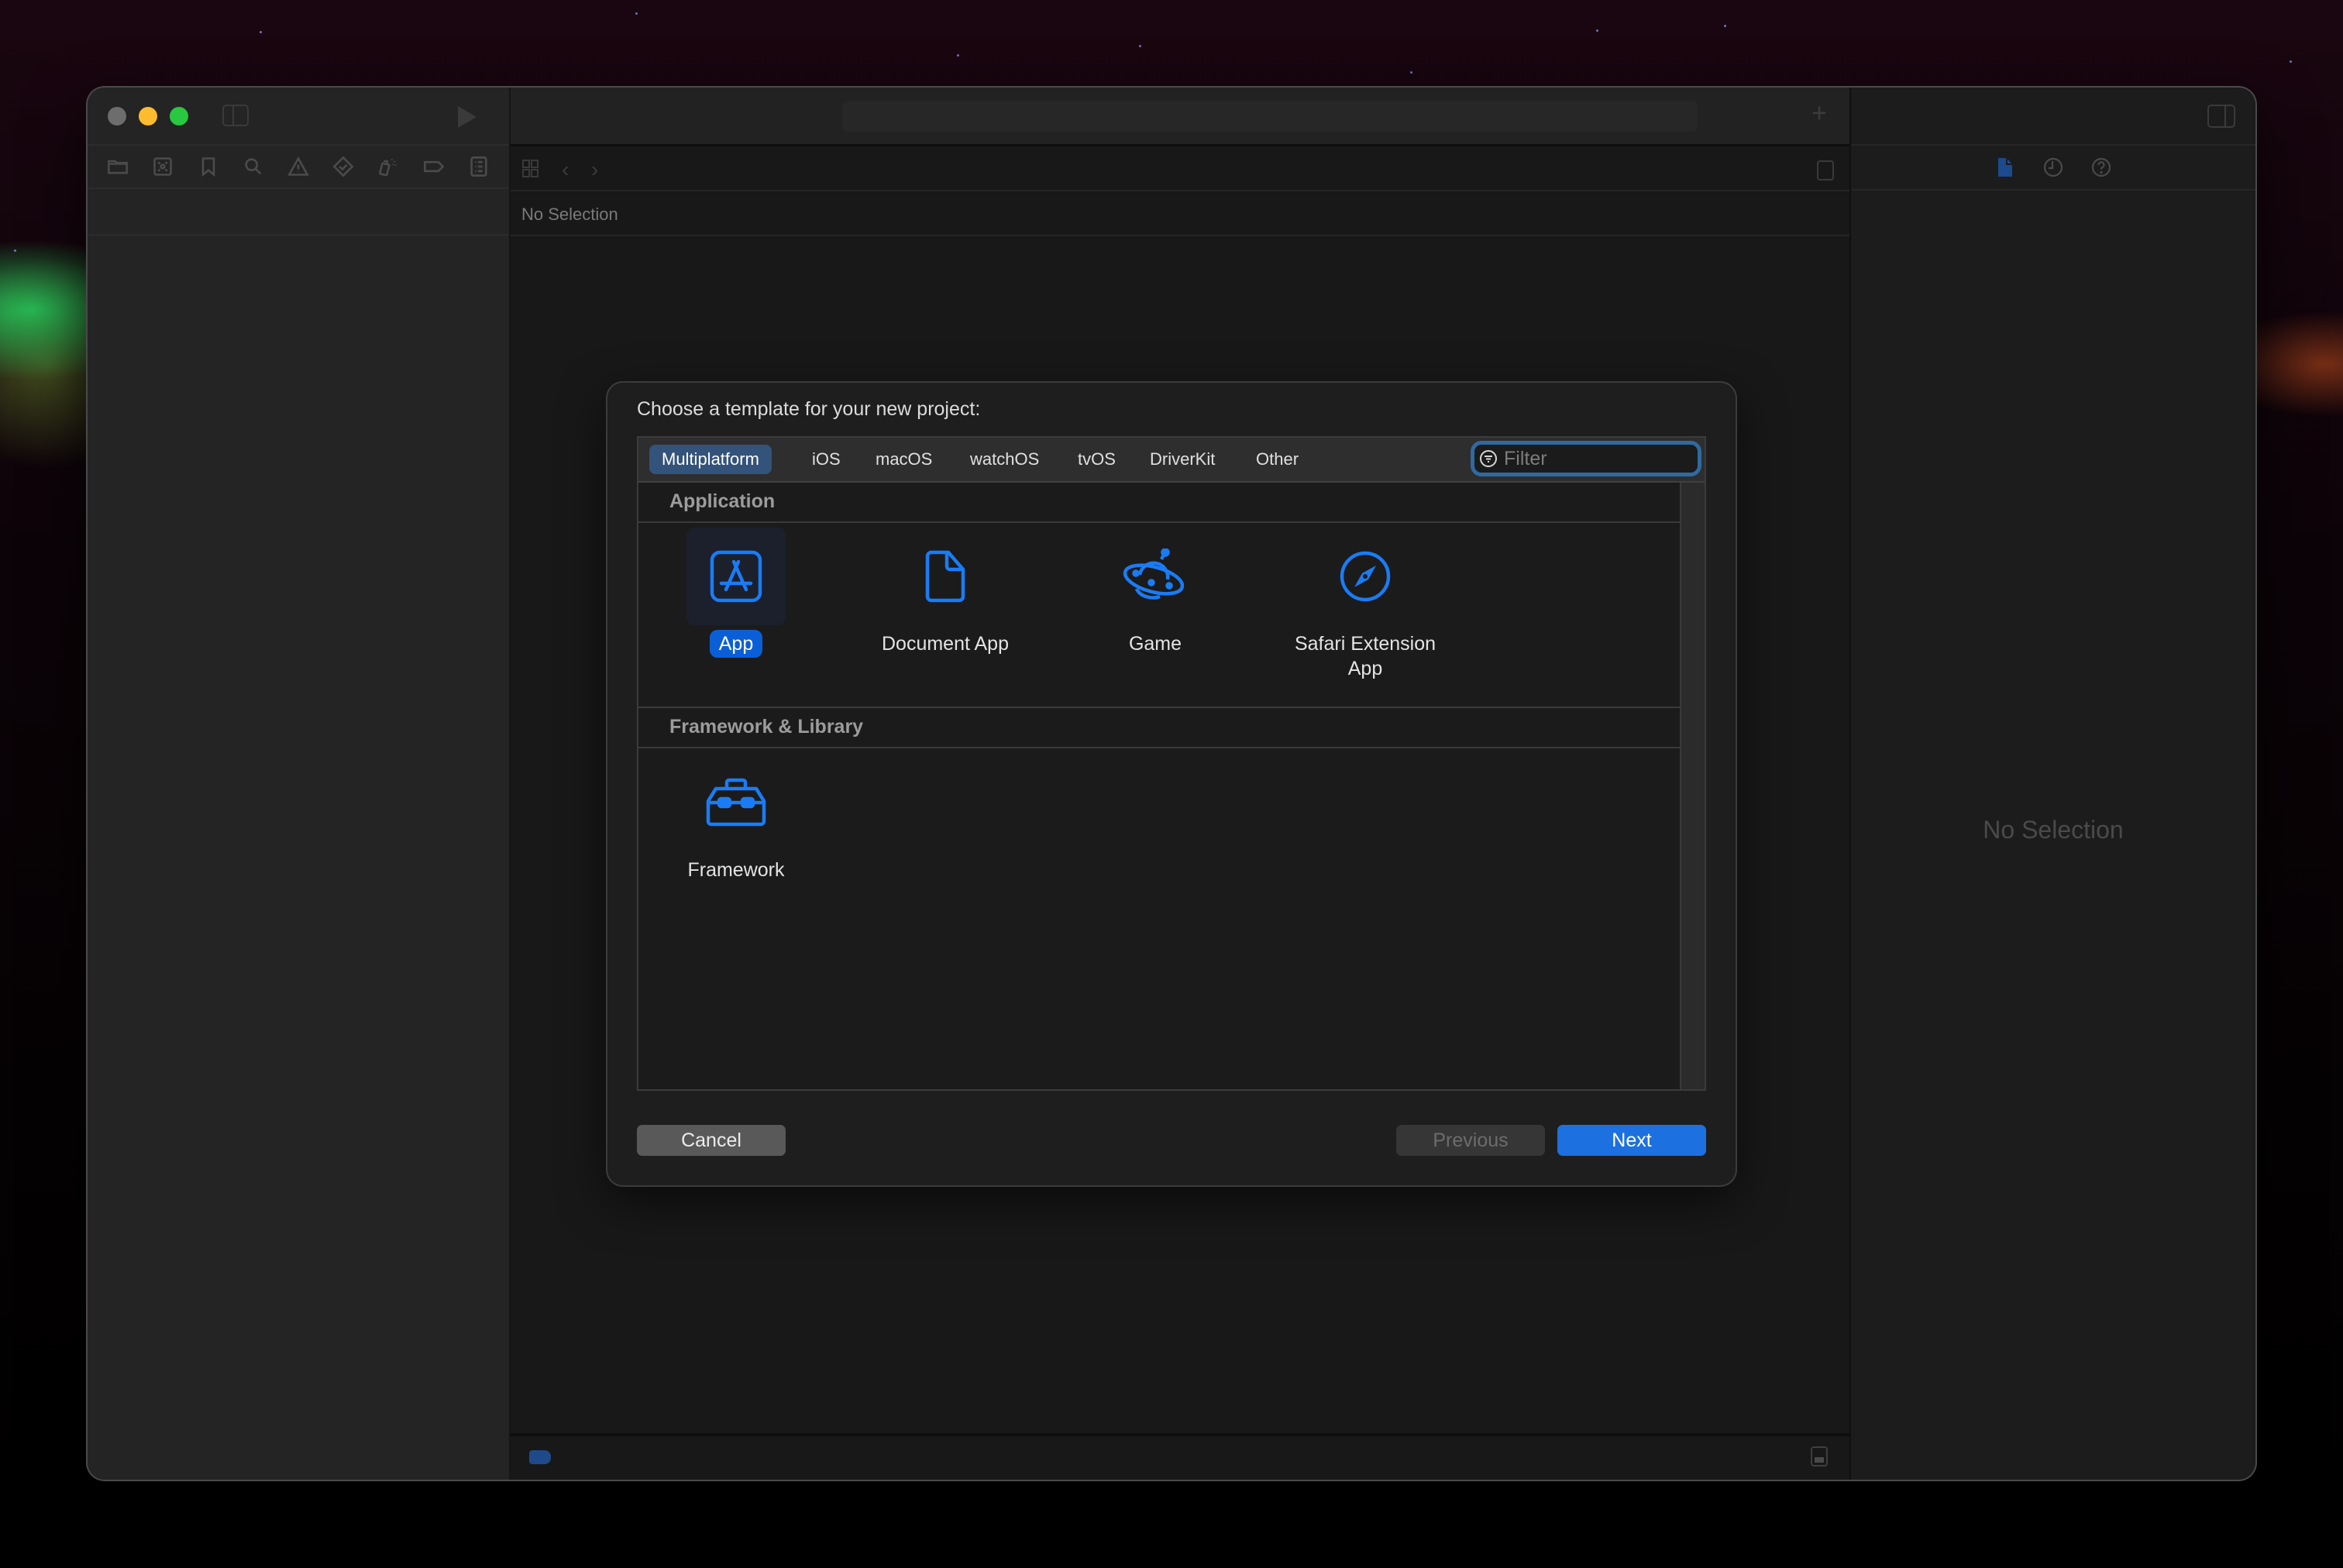 This screenshot has height=1568, width=2343. Describe the element at coordinates (565, 169) in the screenshot. I see `back-icon: ‹` at that location.